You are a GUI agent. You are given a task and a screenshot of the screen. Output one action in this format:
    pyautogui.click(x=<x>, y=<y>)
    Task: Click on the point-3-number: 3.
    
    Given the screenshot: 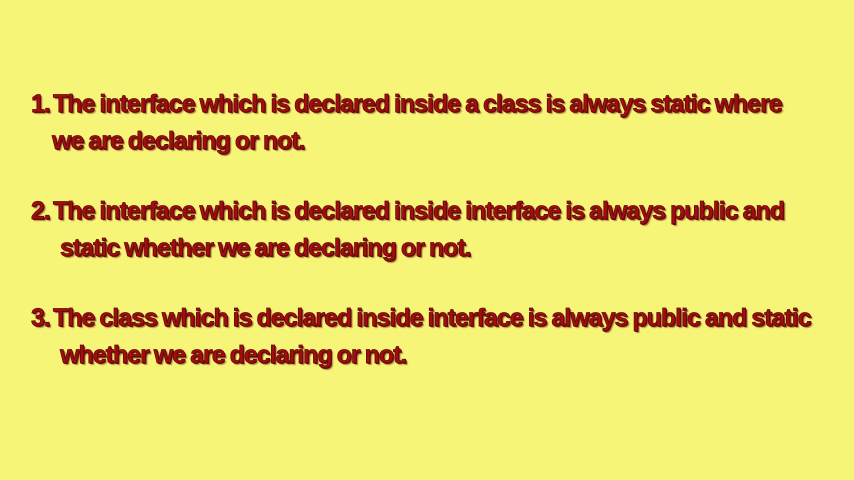 What is the action you would take?
    pyautogui.click(x=41, y=318)
    